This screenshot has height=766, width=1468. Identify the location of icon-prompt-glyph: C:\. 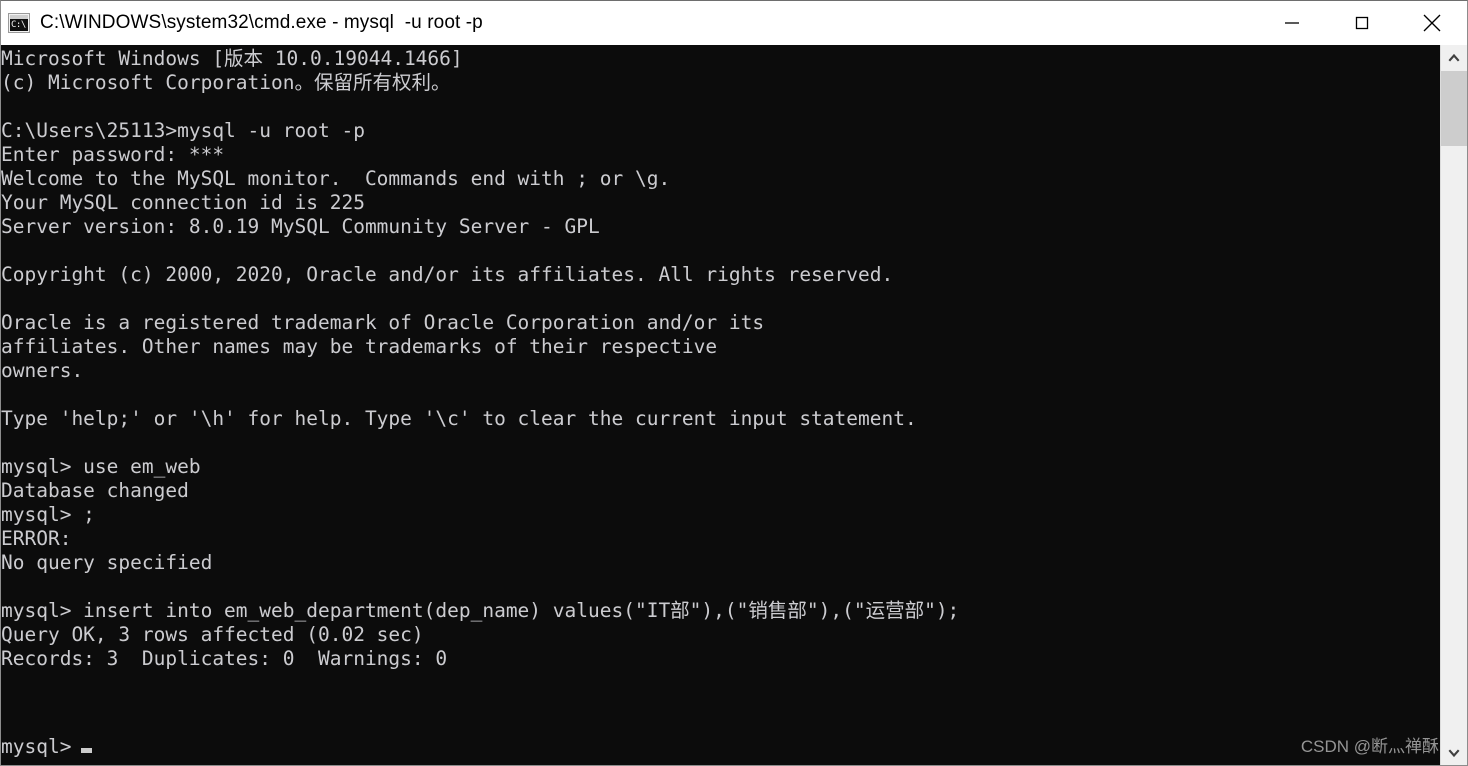
(19, 25).